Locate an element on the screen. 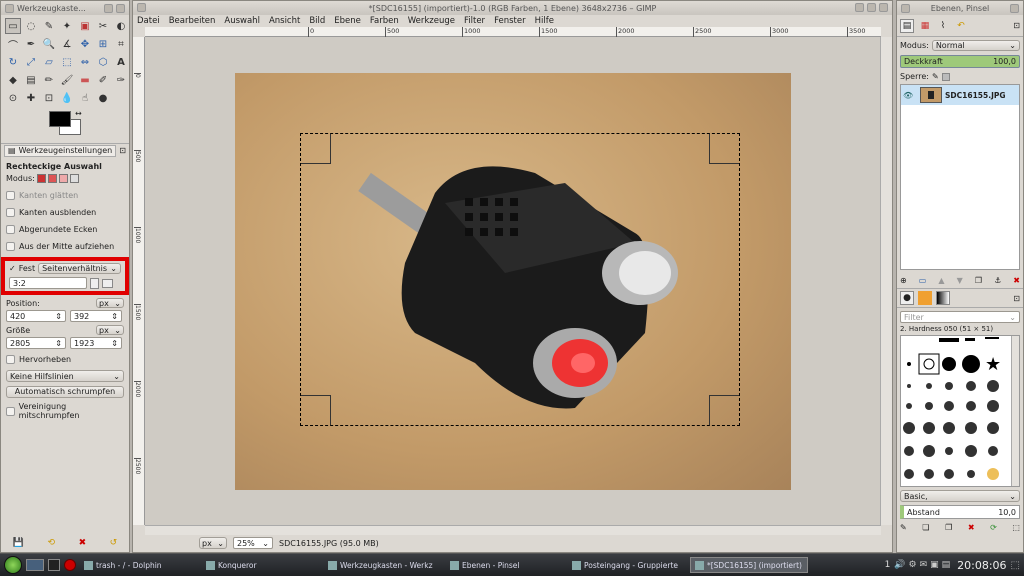 The height and width of the screenshot is (576, 1024). position-unit-select: px ⌄ is located at coordinates (110, 303).